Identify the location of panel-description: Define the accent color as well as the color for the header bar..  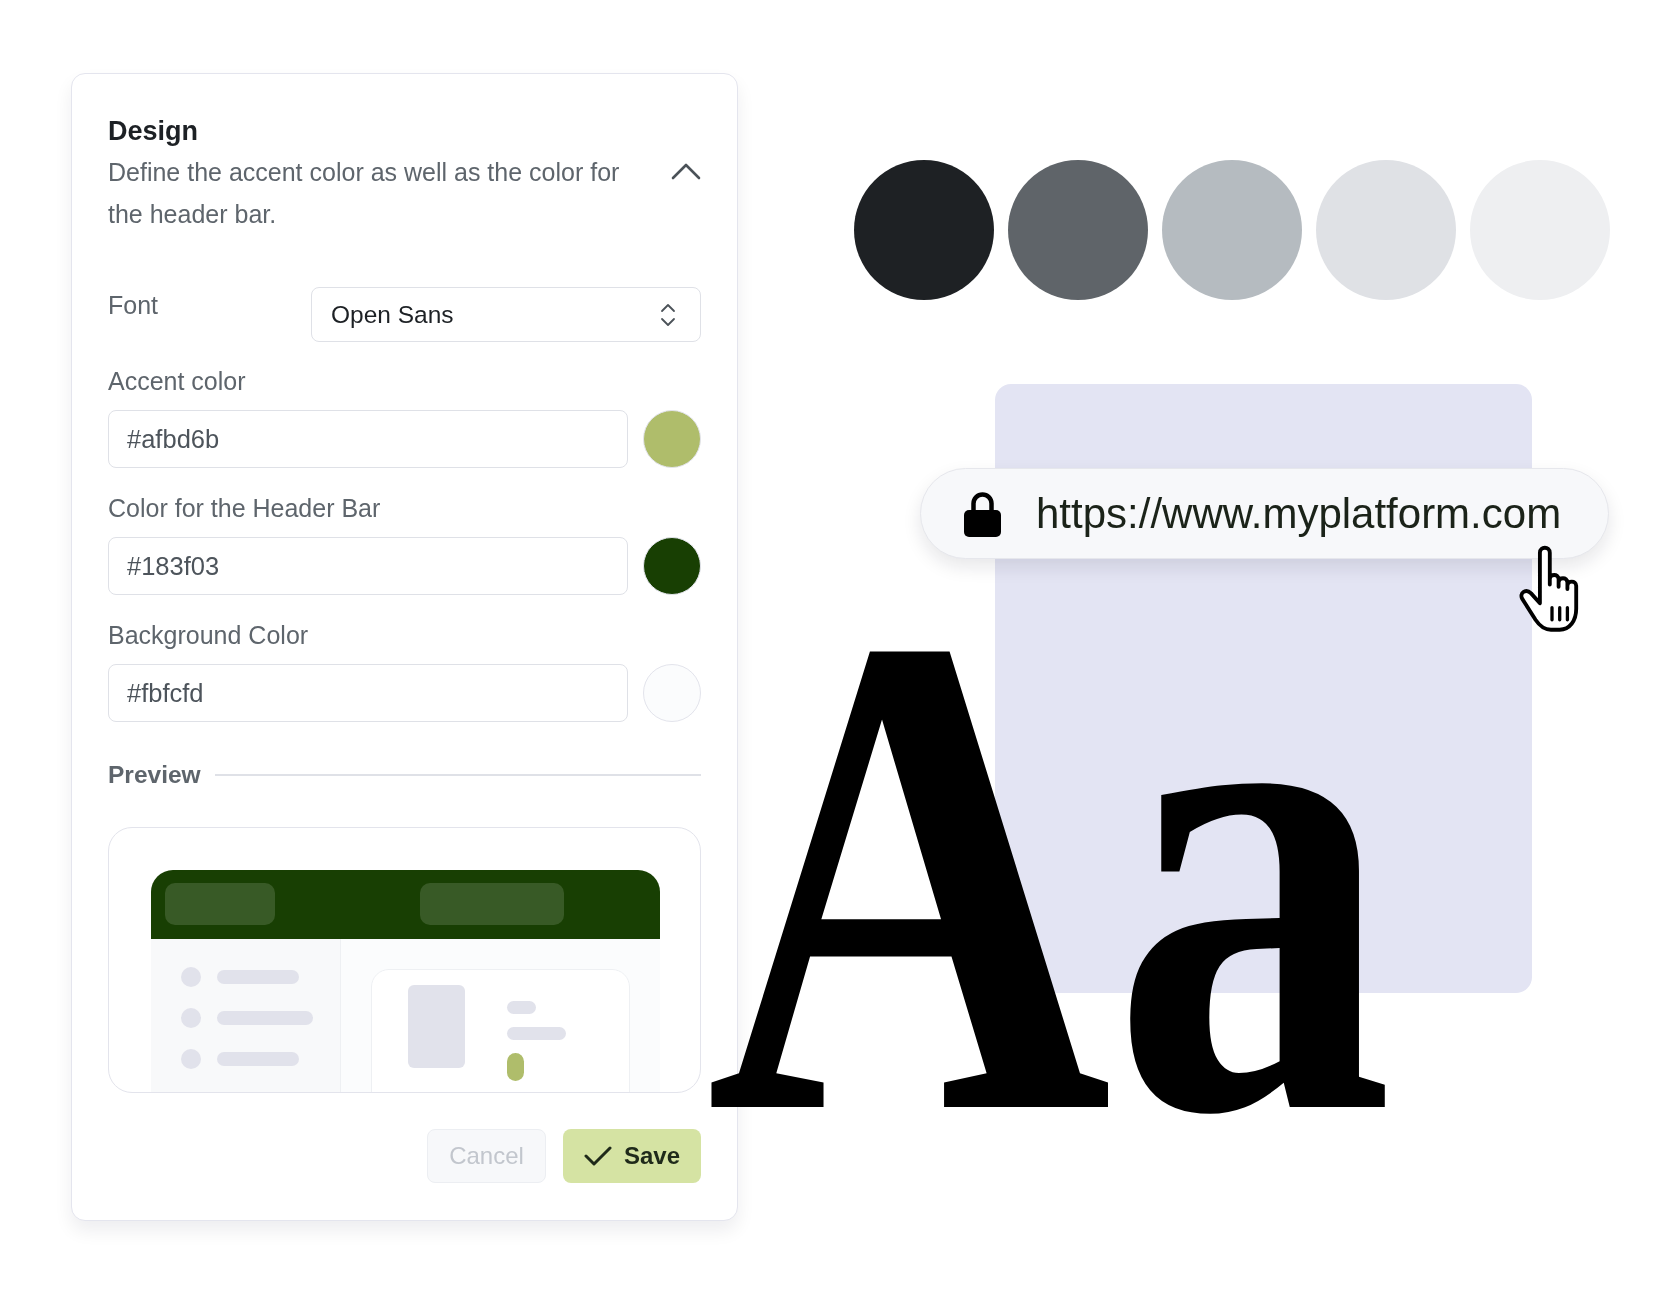
(364, 193).